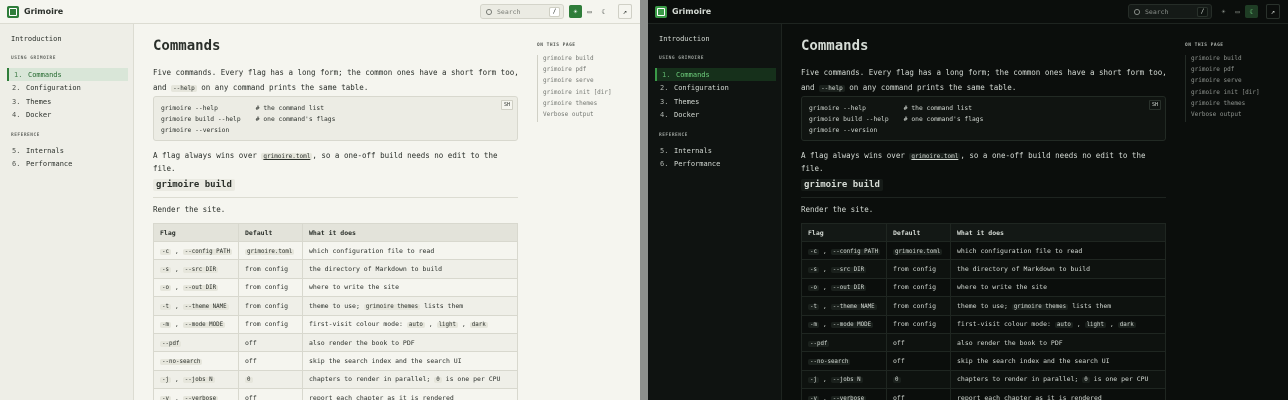 The width and height of the screenshot is (1288, 400). I want to click on sidebar-section-title: USING GRIMOIRE, so click(681, 58).